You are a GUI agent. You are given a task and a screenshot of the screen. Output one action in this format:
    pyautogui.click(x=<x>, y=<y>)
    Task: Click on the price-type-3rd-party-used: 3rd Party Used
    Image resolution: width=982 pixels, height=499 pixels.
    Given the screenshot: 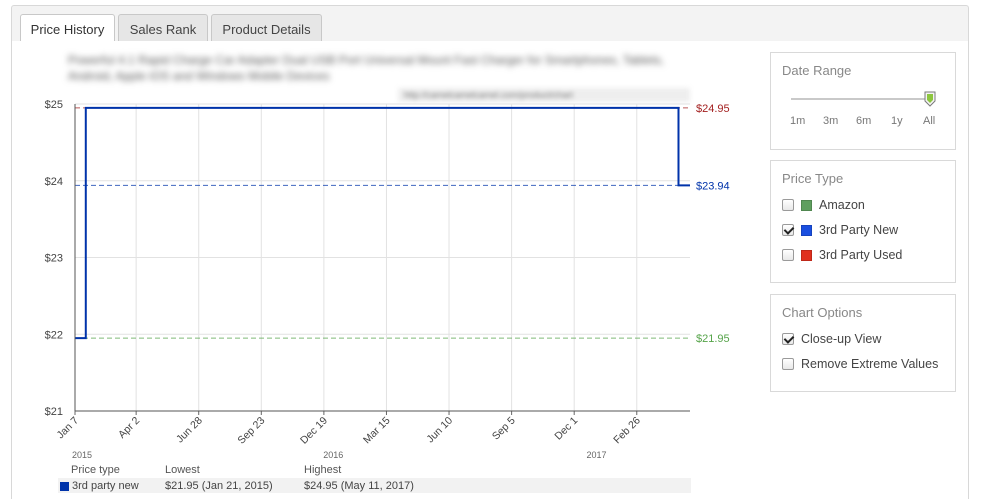 What is the action you would take?
    pyautogui.click(x=842, y=255)
    